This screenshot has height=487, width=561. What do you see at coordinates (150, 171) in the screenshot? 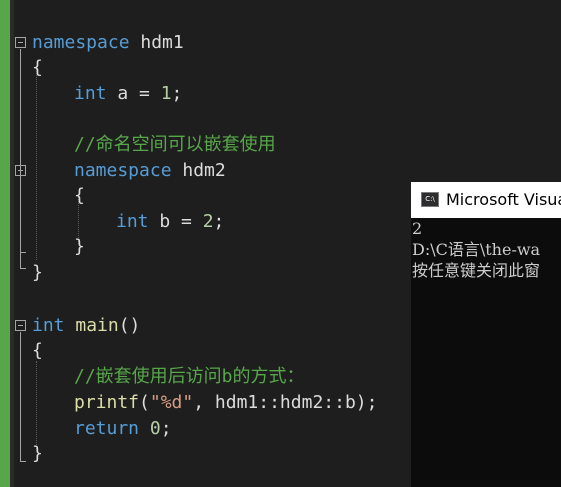
I see `code-line: namespace hdm2` at bounding box center [150, 171].